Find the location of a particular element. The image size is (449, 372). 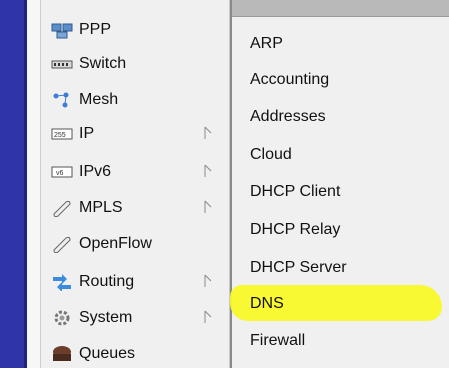

submenu-item-dns: DNS is located at coordinates (339, 304).